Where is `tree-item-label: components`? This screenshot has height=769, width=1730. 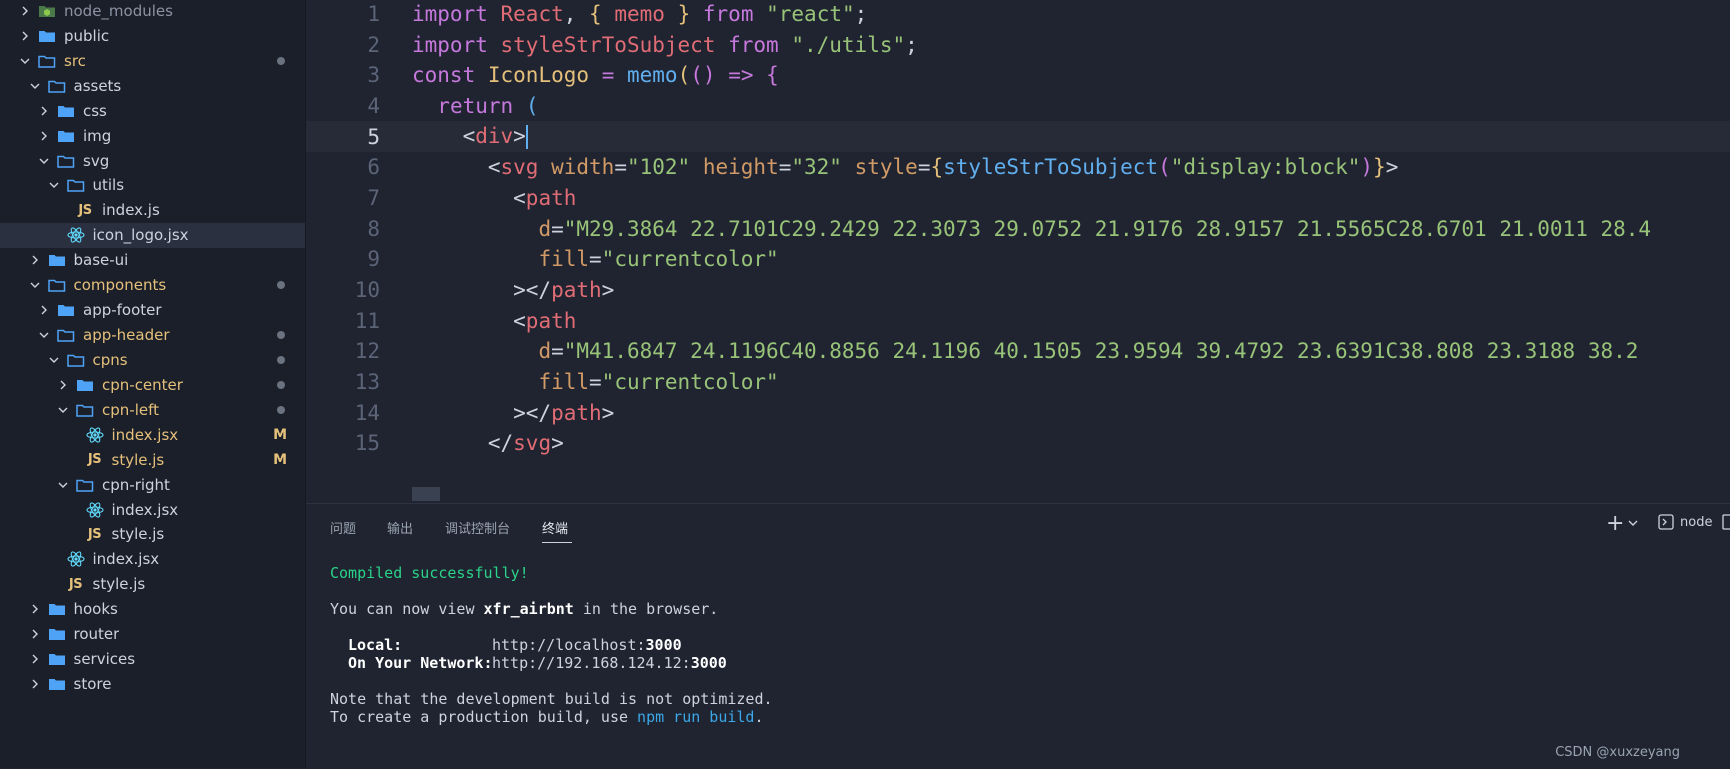 tree-item-label: components is located at coordinates (120, 285).